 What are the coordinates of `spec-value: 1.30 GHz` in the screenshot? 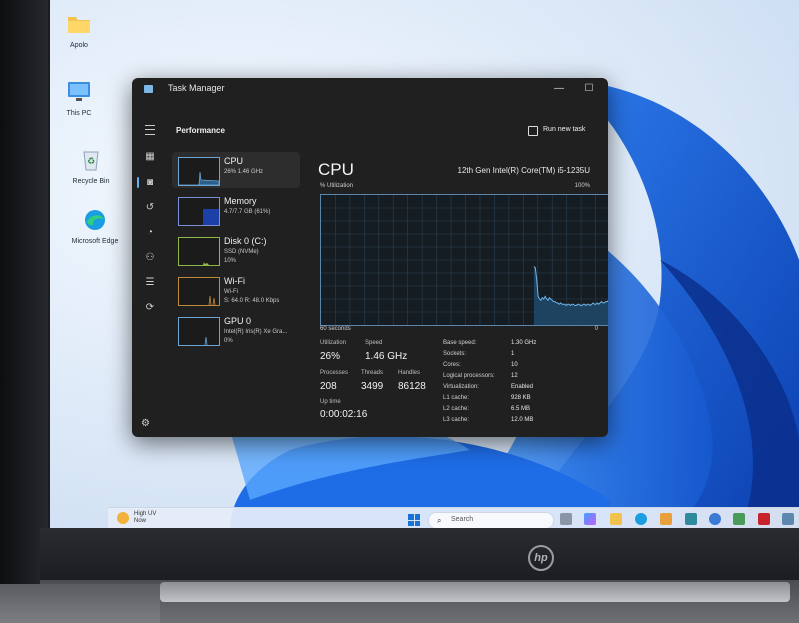 It's located at (524, 343).